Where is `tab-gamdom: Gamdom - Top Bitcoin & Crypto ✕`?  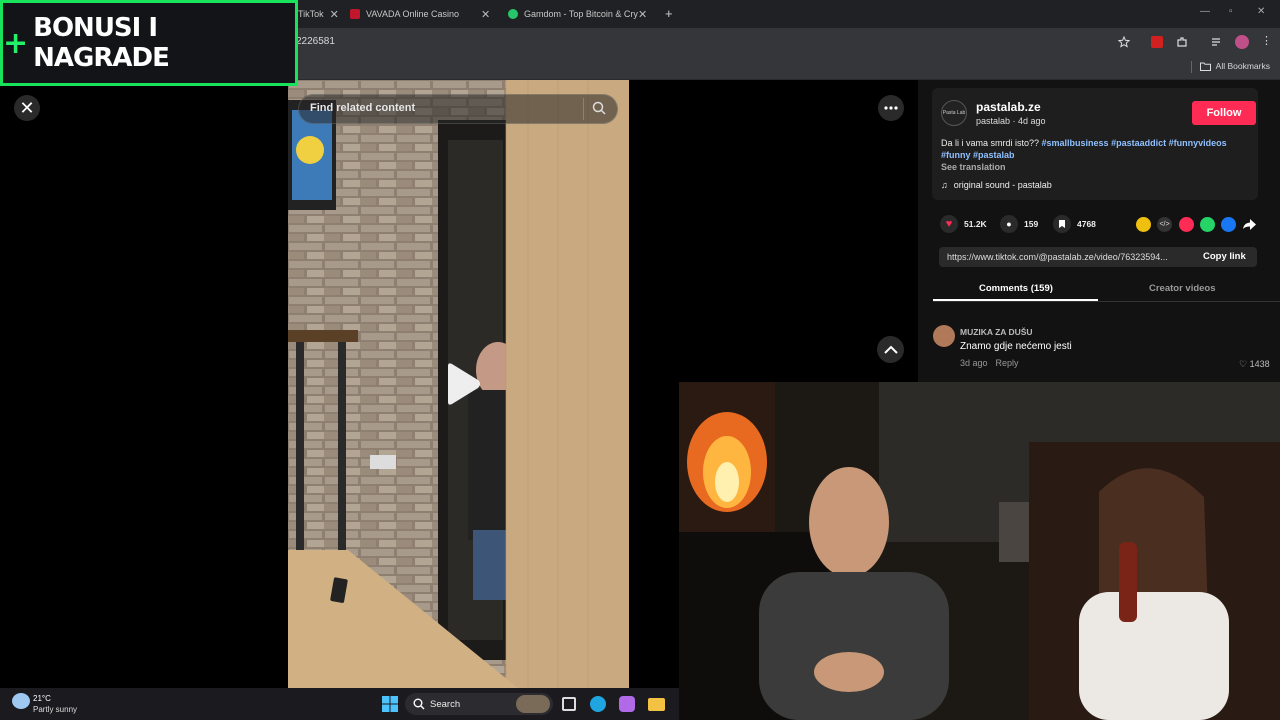 tab-gamdom: Gamdom - Top Bitcoin & Crypto ✕ is located at coordinates (581, 14).